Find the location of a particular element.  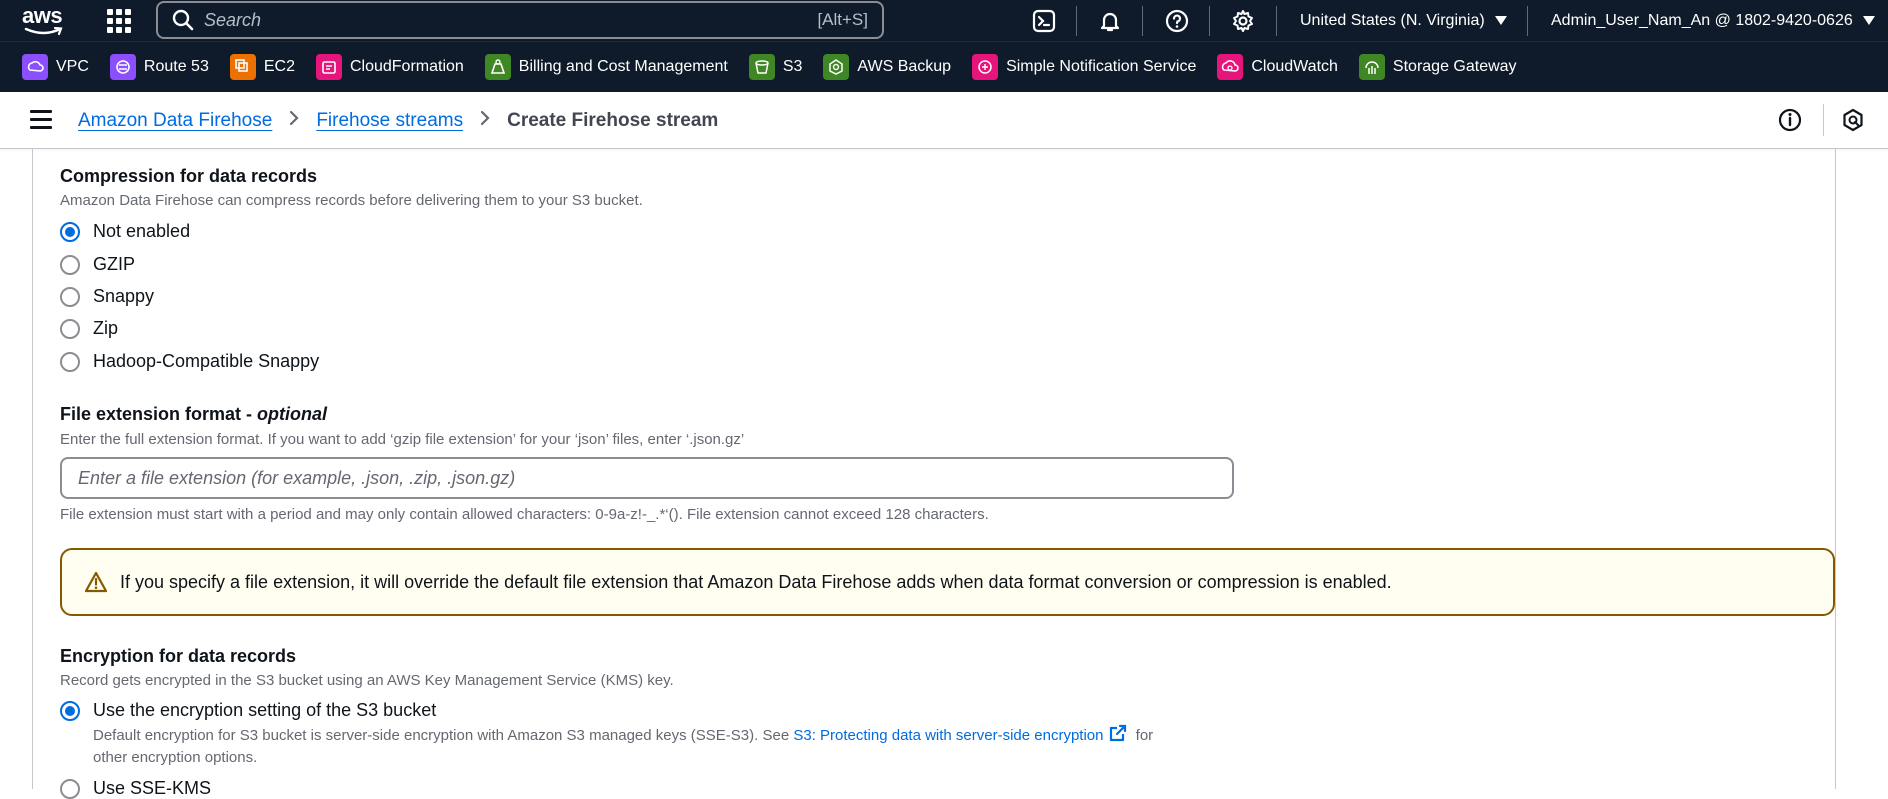

file-extension-input is located at coordinates (647, 478).